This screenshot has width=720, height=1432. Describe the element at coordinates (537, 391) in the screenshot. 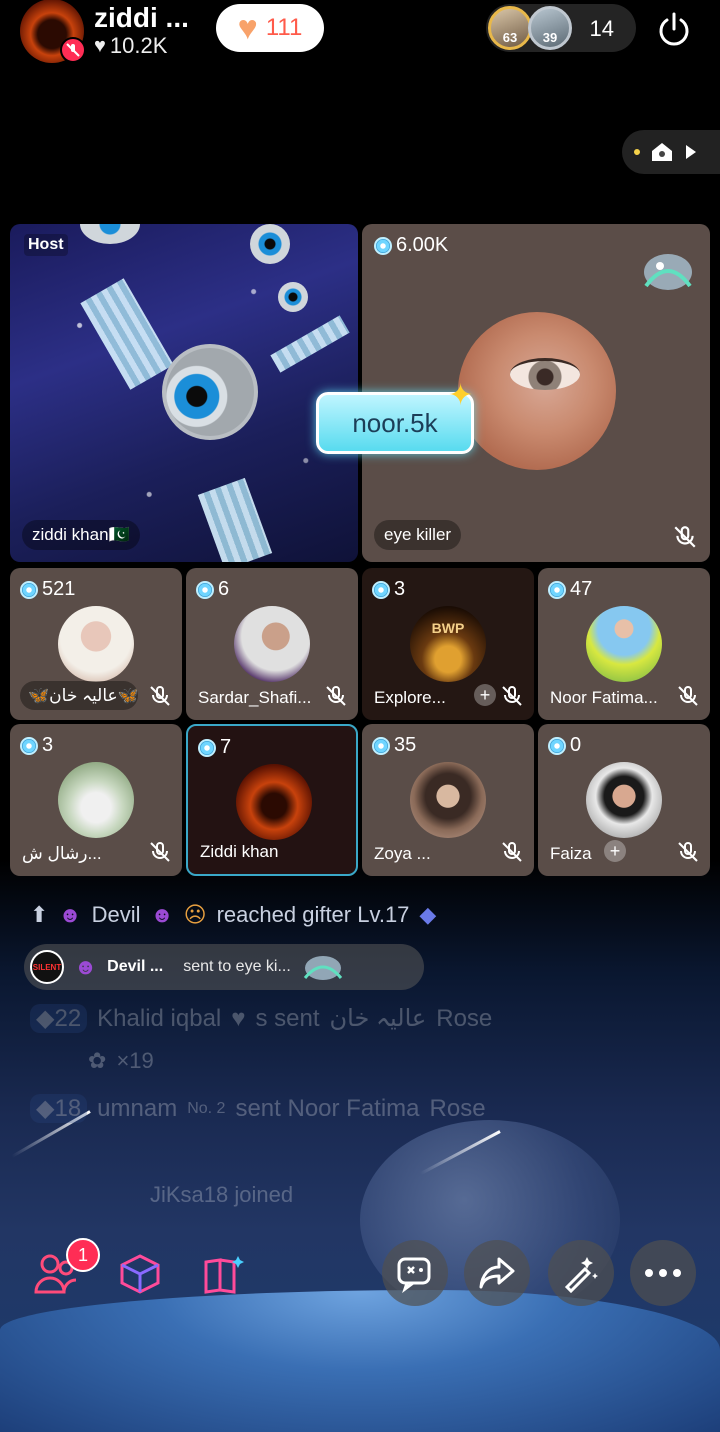

I see `guest-video` at that location.